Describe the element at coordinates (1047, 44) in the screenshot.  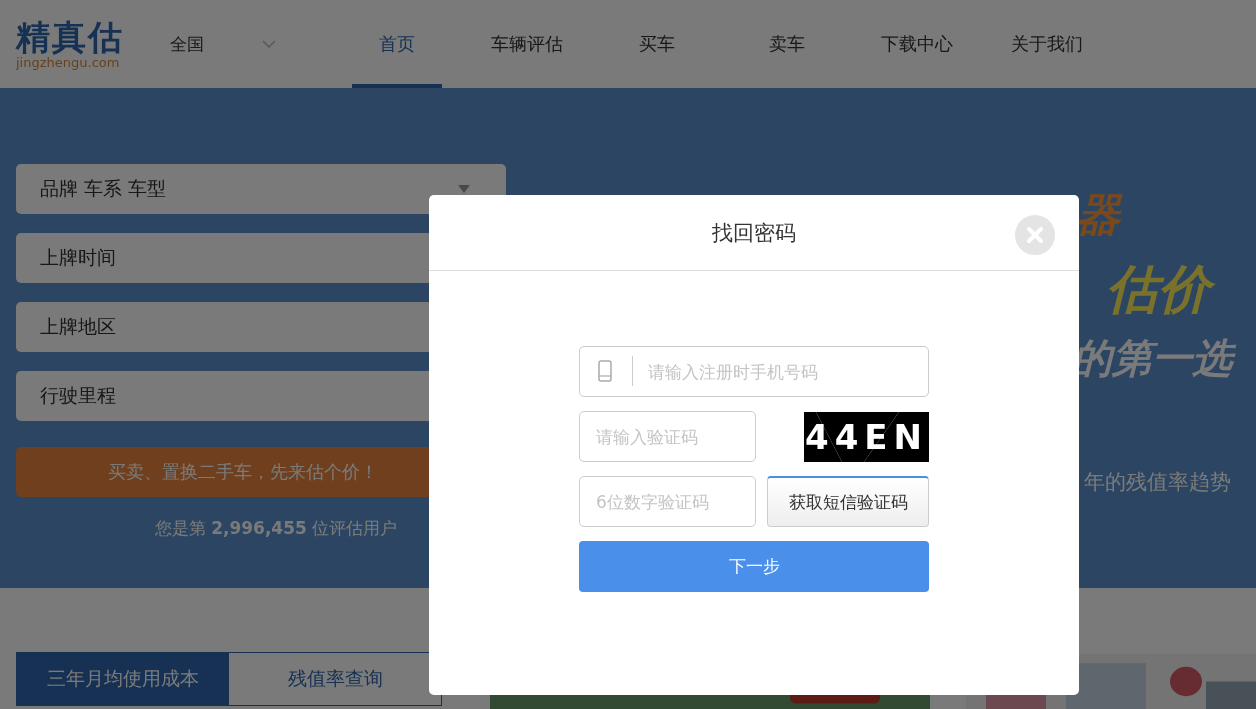
I see `nav-tab: 关于我们` at that location.